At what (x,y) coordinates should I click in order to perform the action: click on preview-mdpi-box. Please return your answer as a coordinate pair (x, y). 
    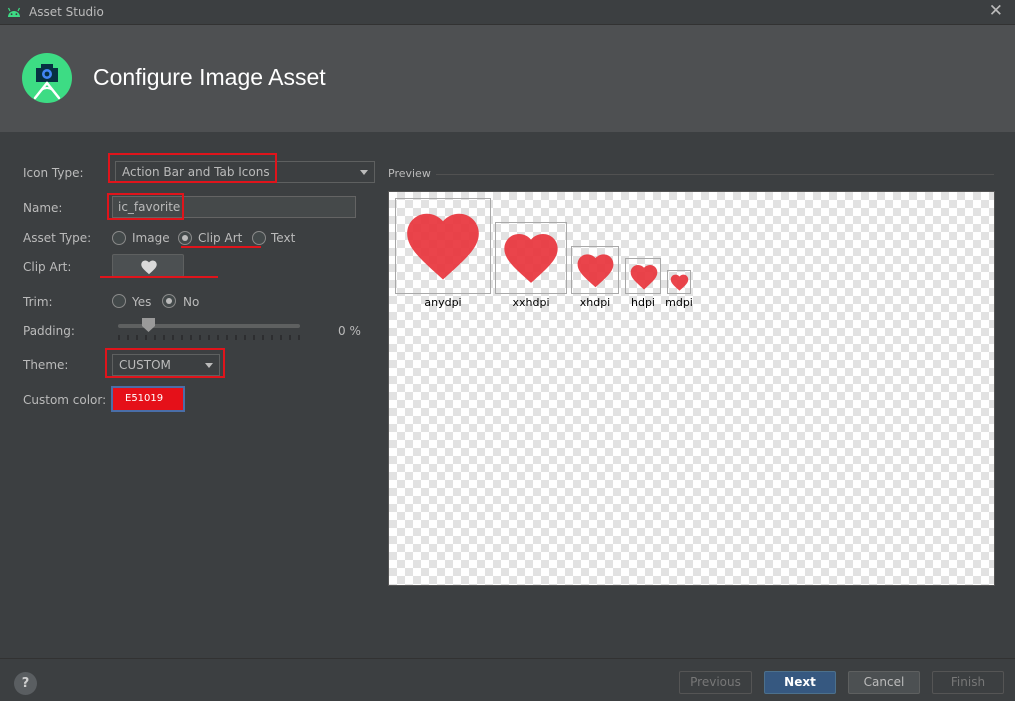
    Looking at the image, I should click on (679, 282).